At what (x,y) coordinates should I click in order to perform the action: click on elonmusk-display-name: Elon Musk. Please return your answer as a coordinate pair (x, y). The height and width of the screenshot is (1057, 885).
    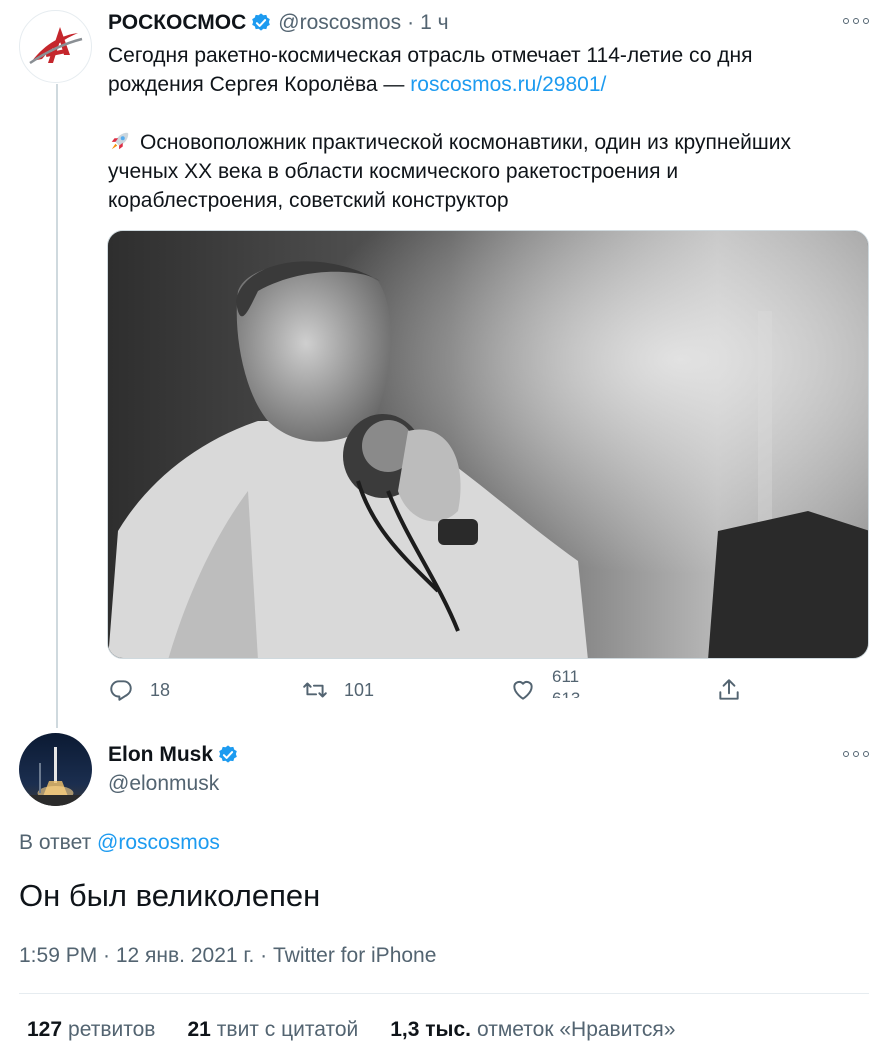
    Looking at the image, I should click on (160, 755).